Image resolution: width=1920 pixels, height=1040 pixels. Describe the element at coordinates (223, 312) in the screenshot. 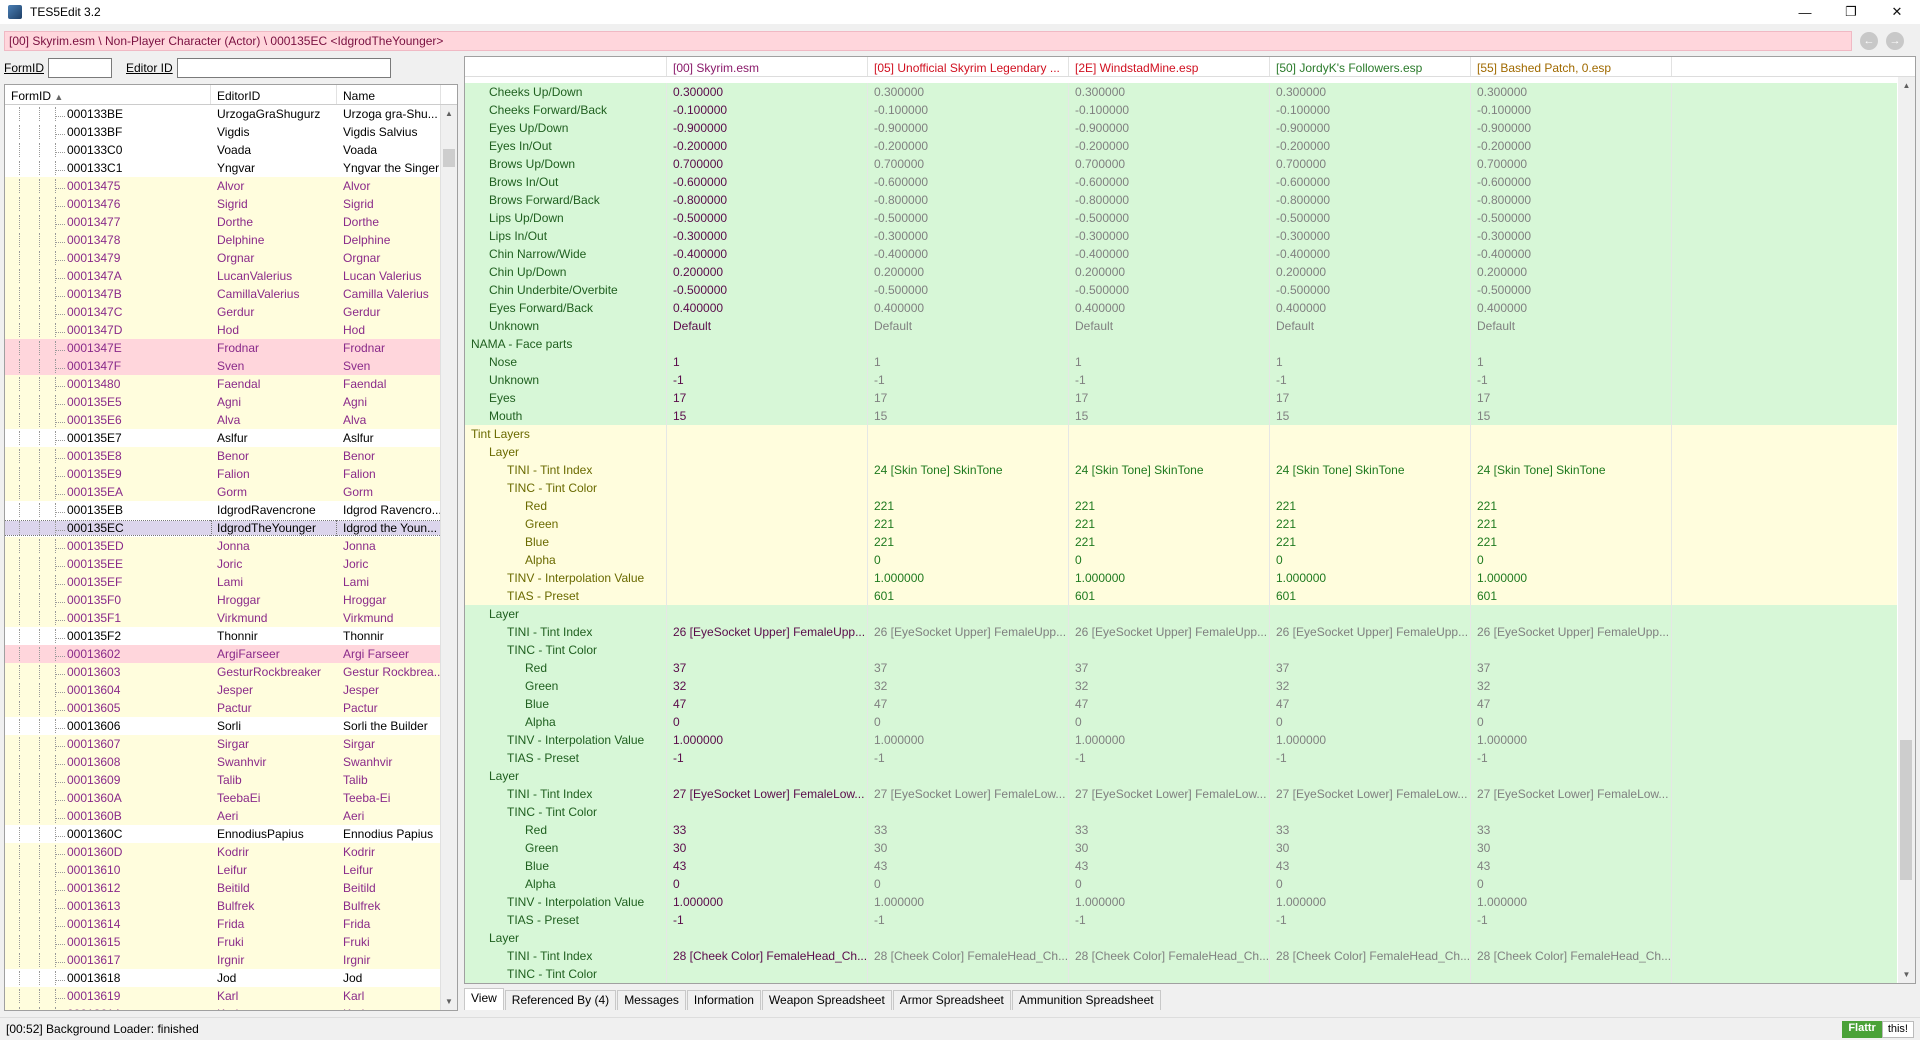

I see `tree-row: 0001347C Gerdur Gerdur` at that location.